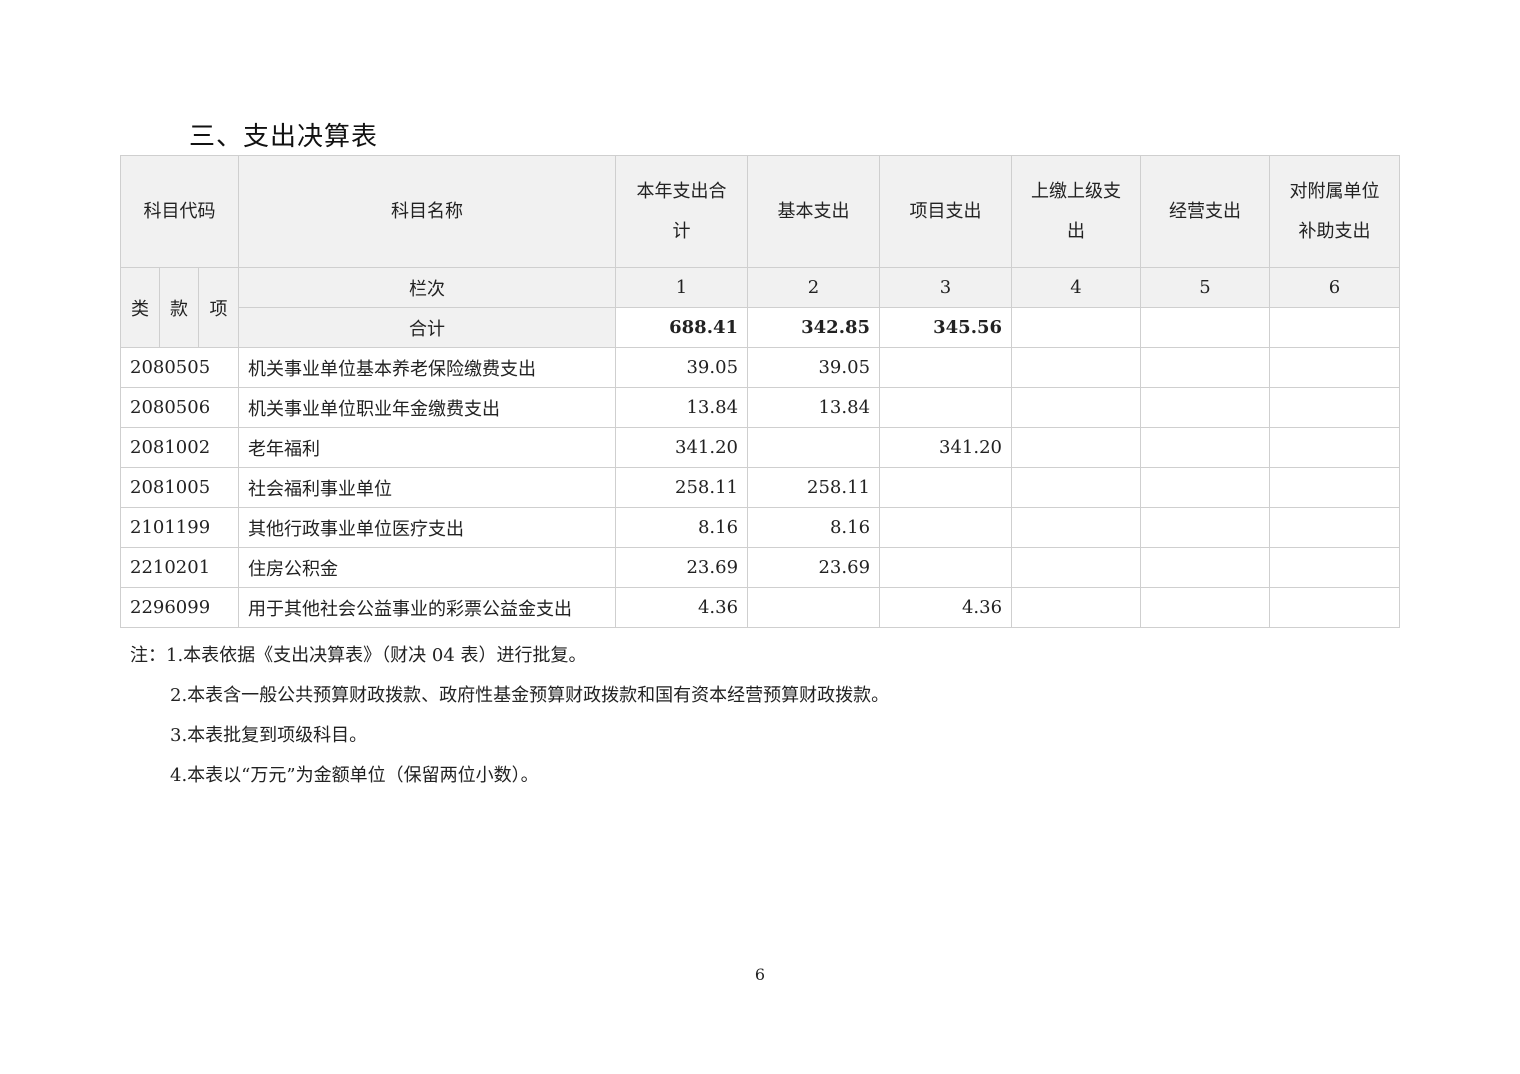 The width and height of the screenshot is (1520, 1074). I want to click on note-3: 3.本表批复到项级科目。, so click(269, 735).